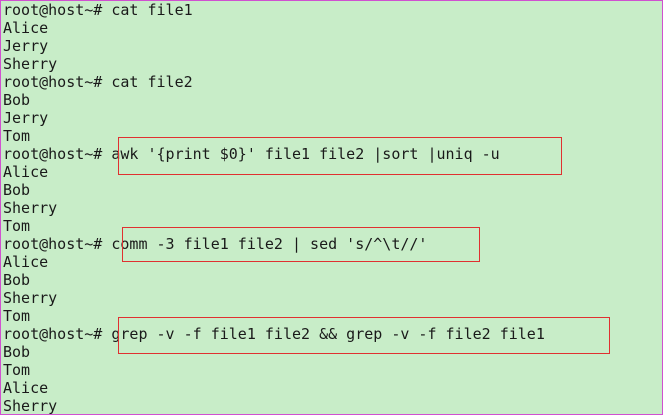  I want to click on command-line: root@host~# cat file1, so click(98, 10).